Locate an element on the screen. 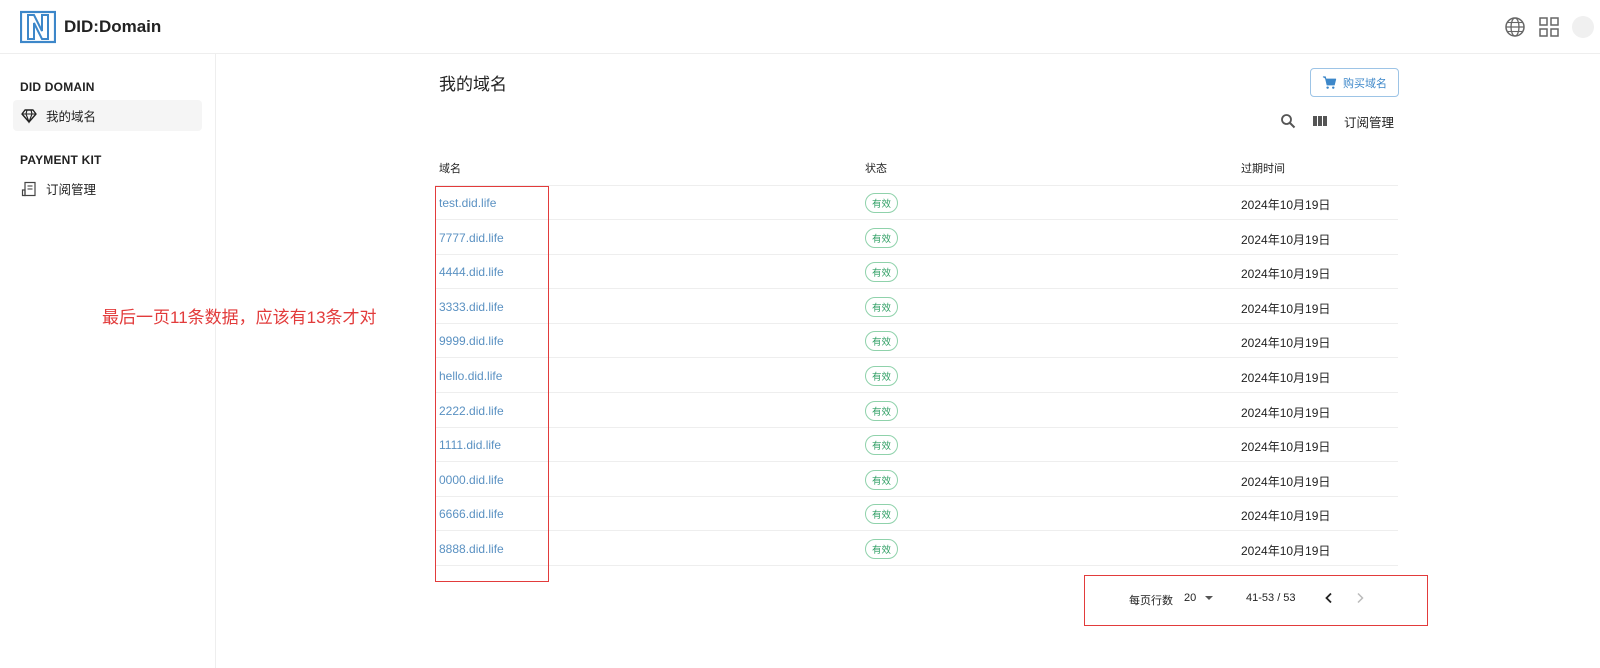 The height and width of the screenshot is (668, 1600). logo-icon is located at coordinates (38, 27).